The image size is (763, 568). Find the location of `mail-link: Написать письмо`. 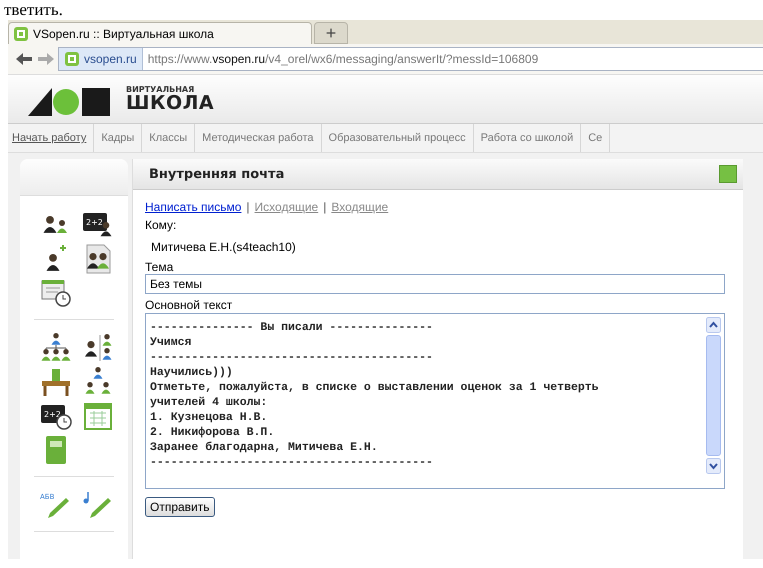

mail-link: Написать письмо is located at coordinates (193, 207).